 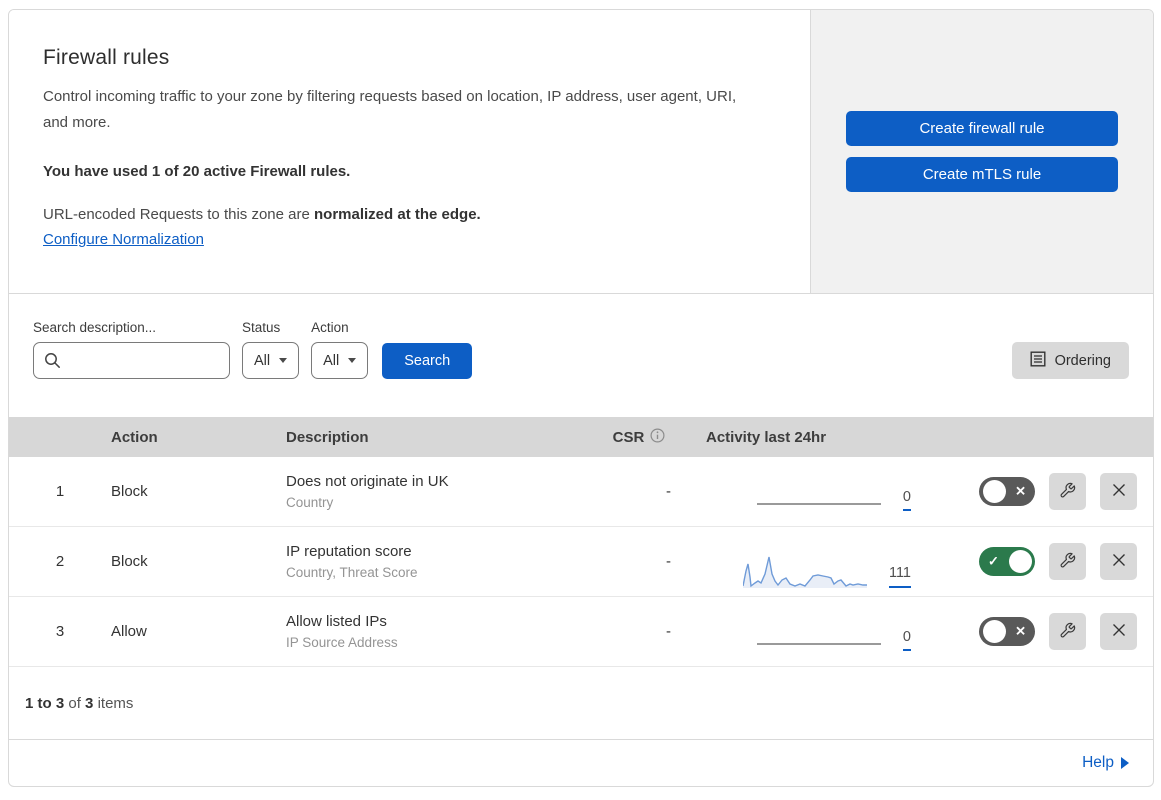 What do you see at coordinates (581, 762) in the screenshot?
I see `help-row: Help` at bounding box center [581, 762].